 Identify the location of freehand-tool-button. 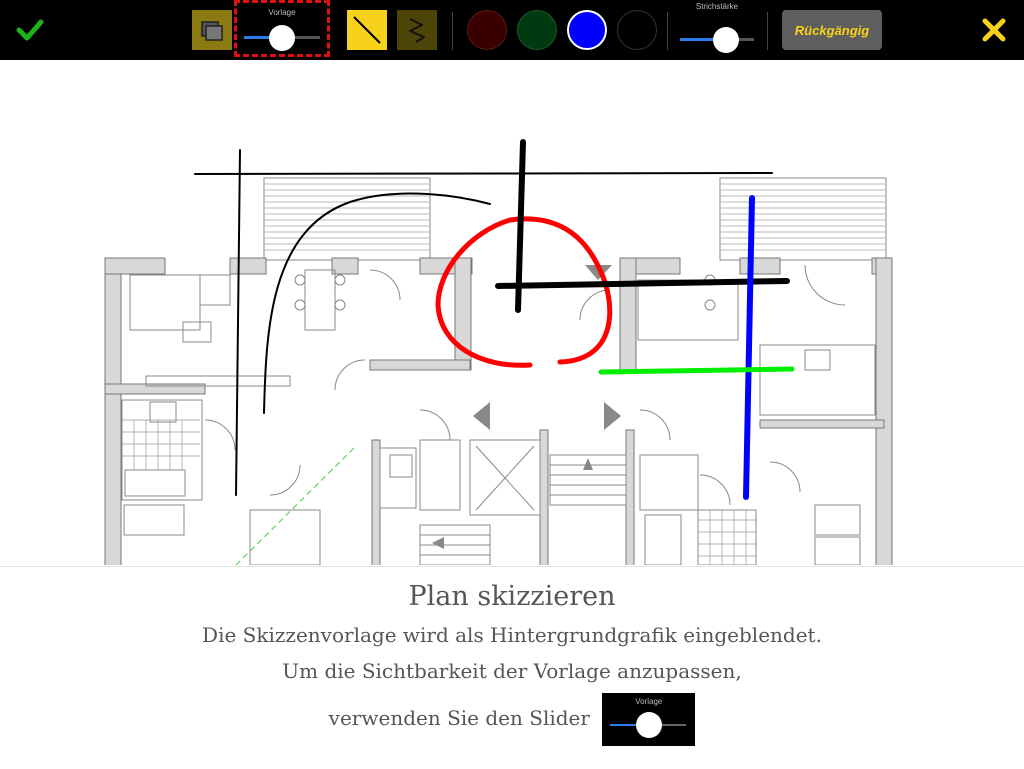
(417, 30).